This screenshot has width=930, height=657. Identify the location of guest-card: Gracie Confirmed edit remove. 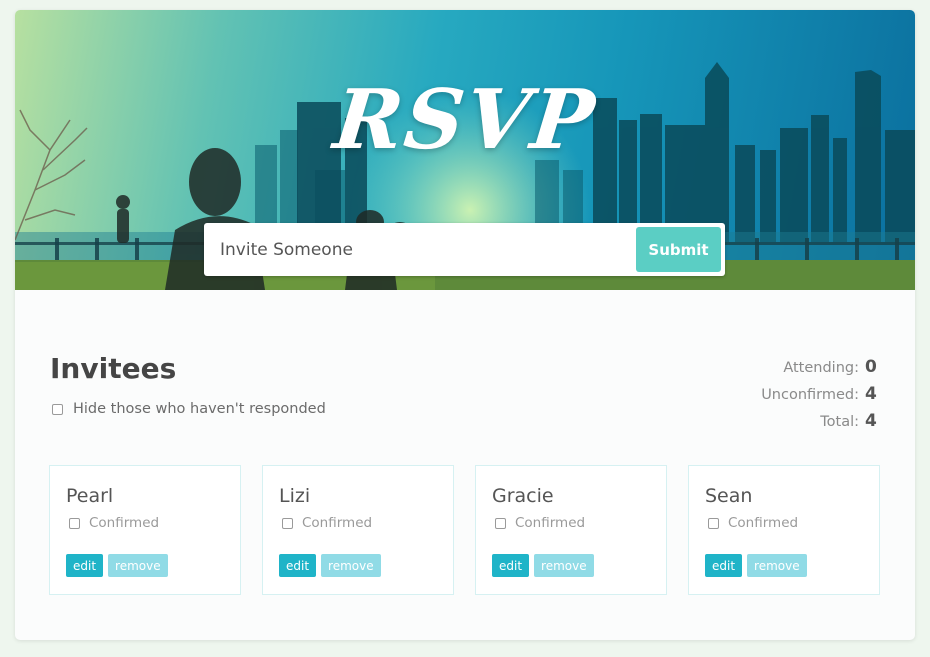
(571, 530).